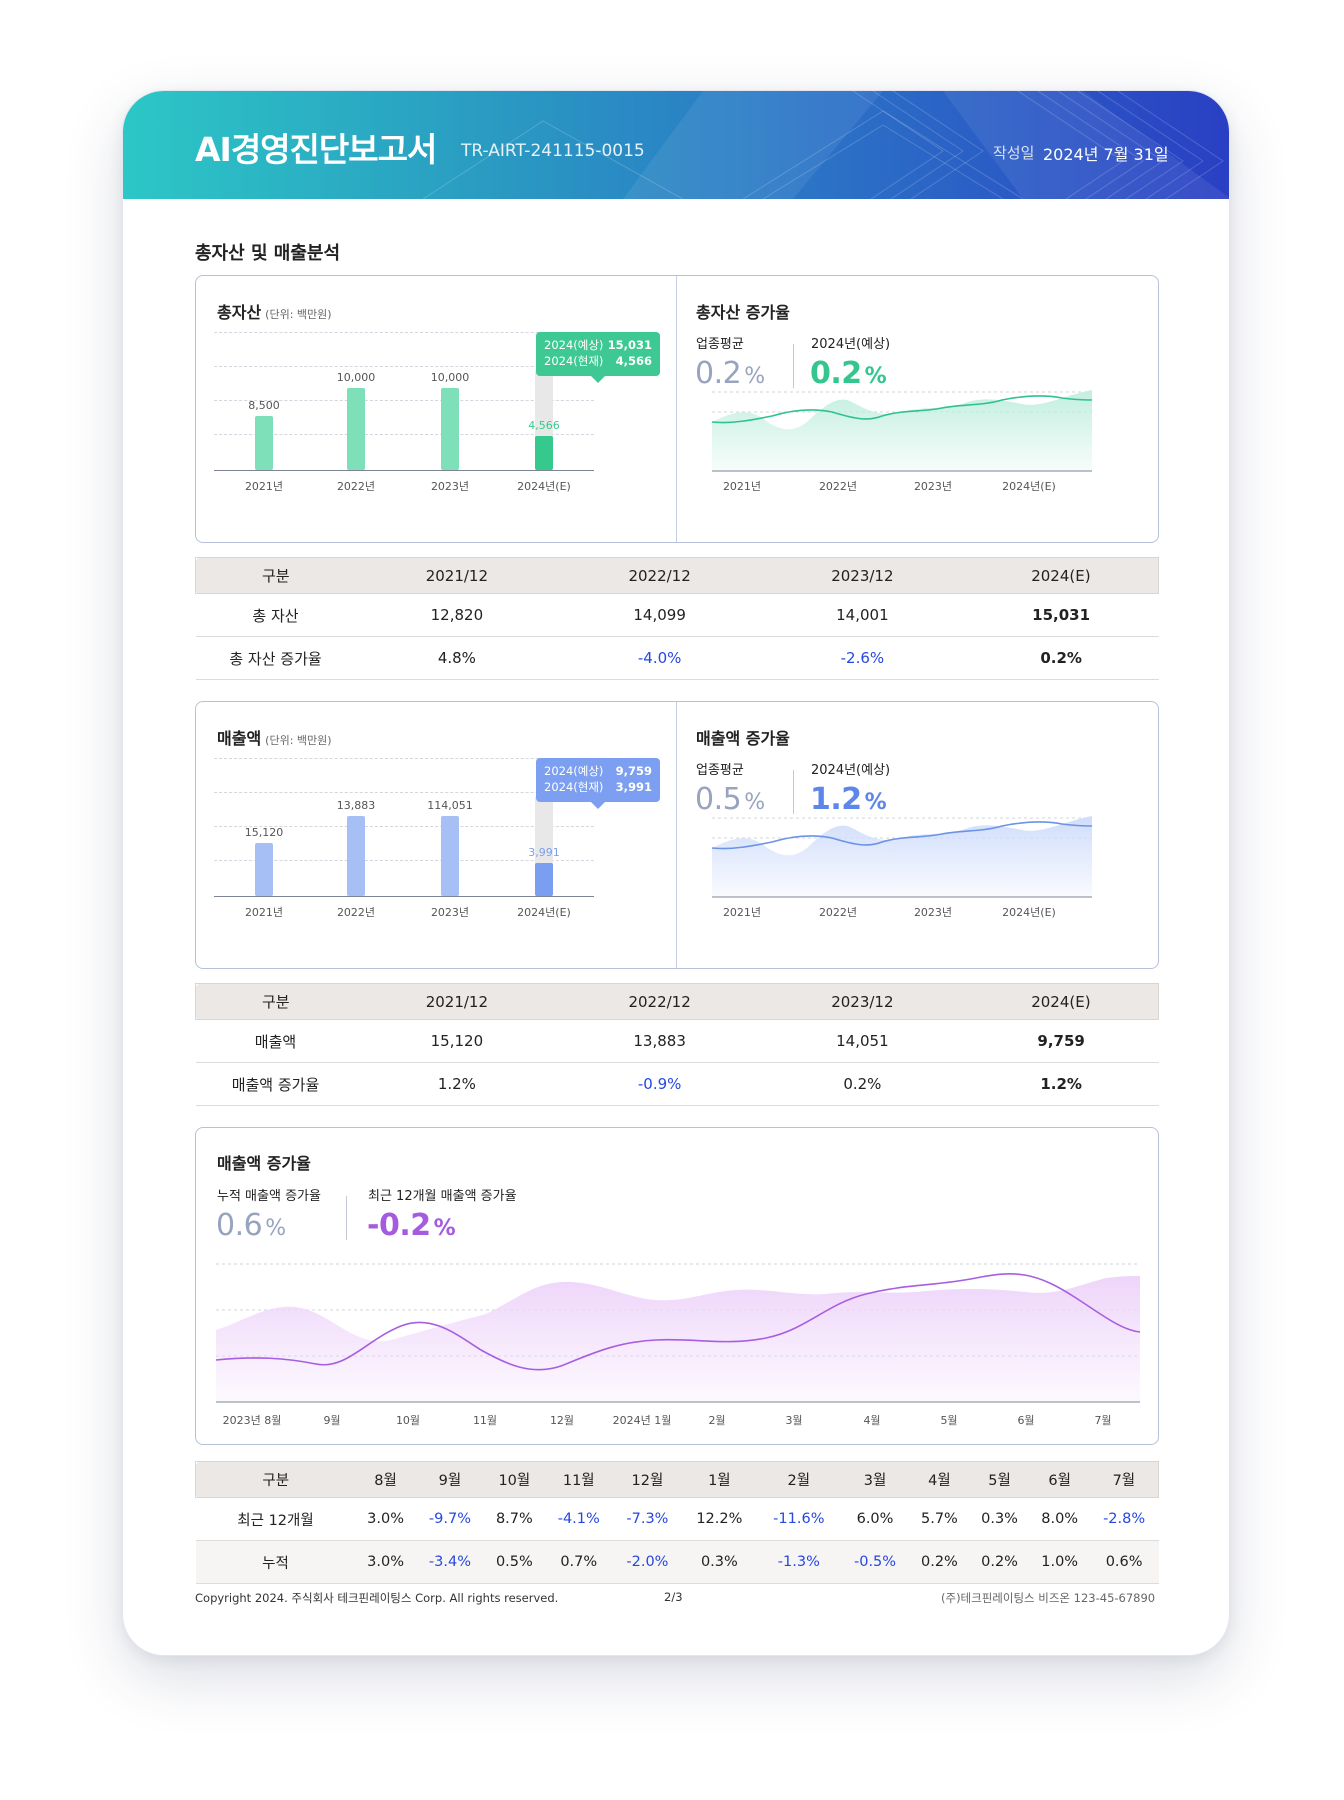  What do you see at coordinates (875, 1479) in the screenshot?
I see `table-header: 3월` at bounding box center [875, 1479].